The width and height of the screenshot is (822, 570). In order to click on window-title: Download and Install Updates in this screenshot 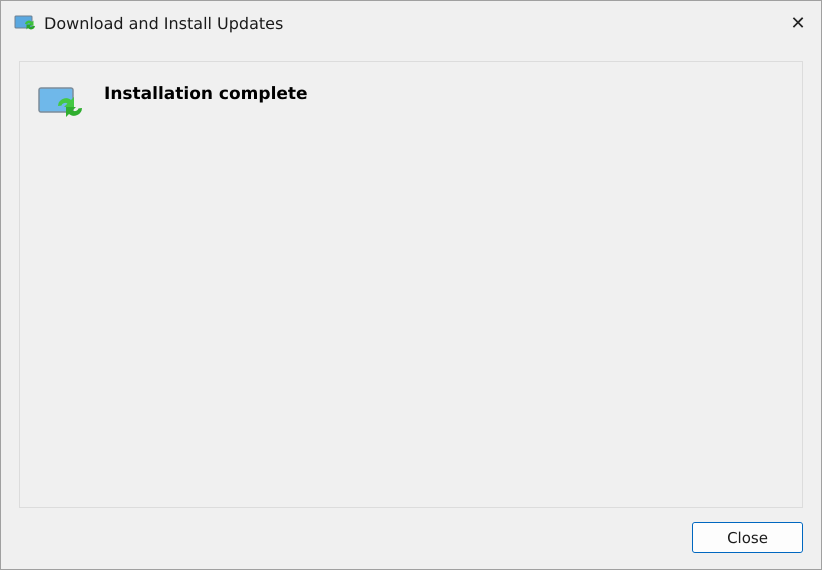, I will do `click(164, 23)`.